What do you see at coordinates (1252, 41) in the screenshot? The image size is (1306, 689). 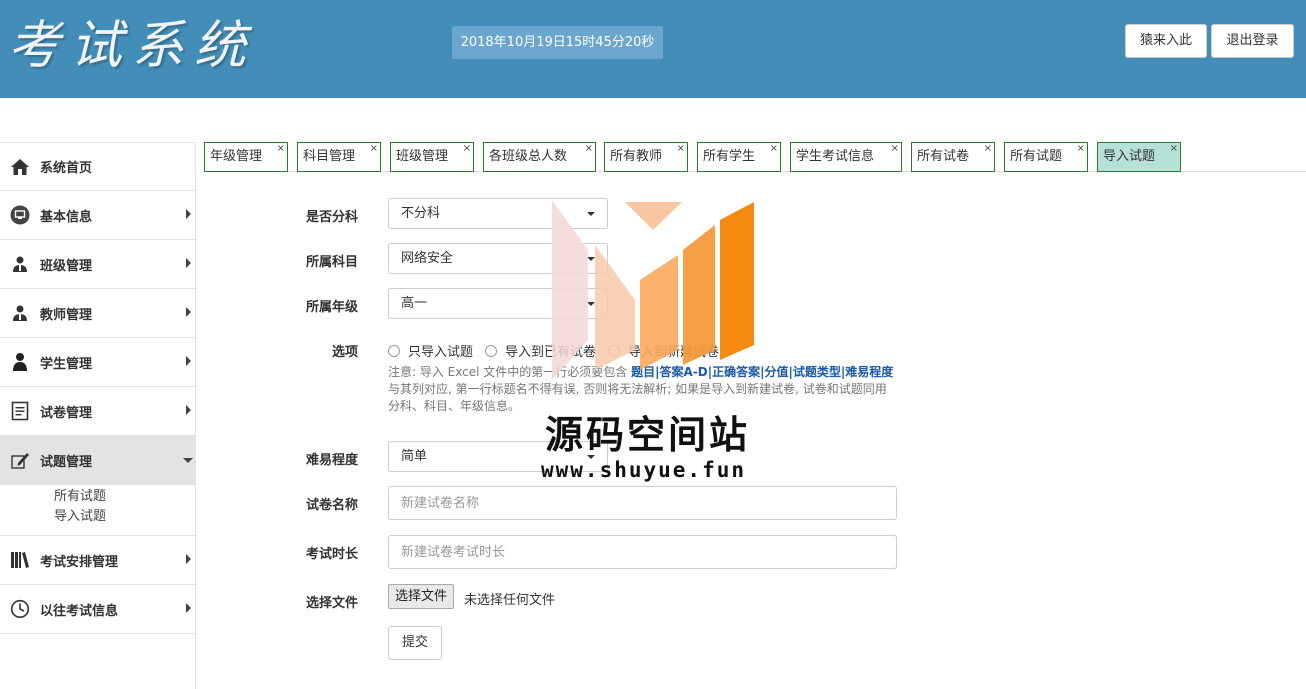 I see `logout-button: 退出登录` at bounding box center [1252, 41].